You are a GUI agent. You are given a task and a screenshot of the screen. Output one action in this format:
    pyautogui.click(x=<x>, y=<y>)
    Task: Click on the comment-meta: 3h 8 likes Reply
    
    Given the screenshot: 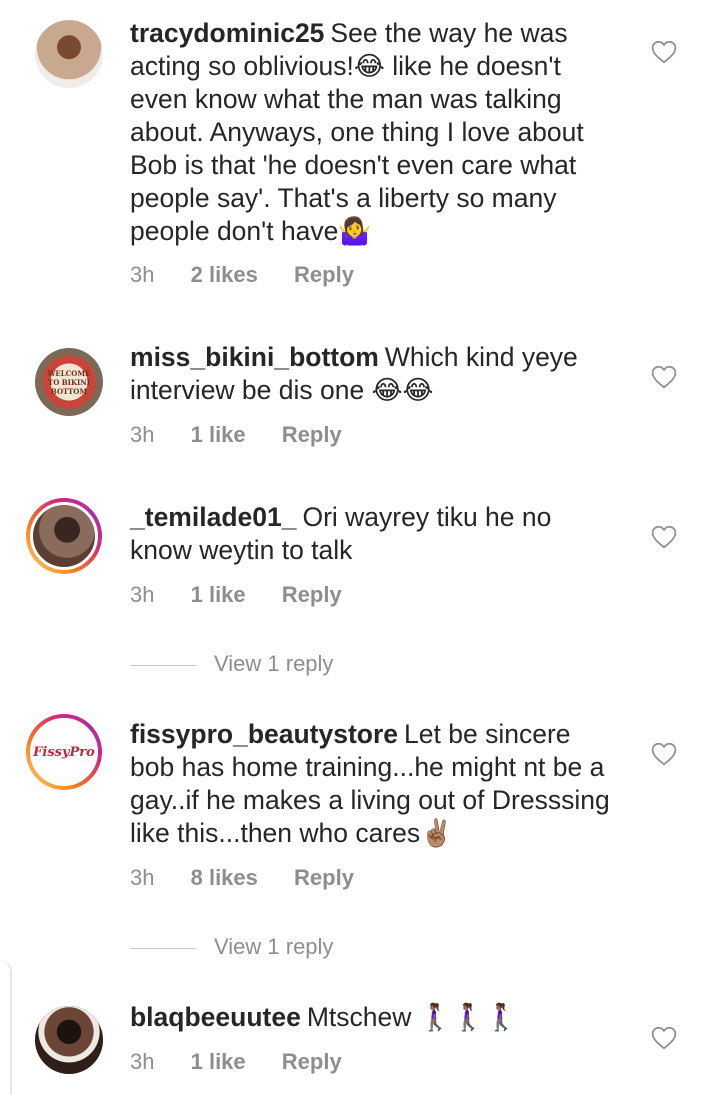 What is the action you would take?
    pyautogui.click(x=257, y=878)
    